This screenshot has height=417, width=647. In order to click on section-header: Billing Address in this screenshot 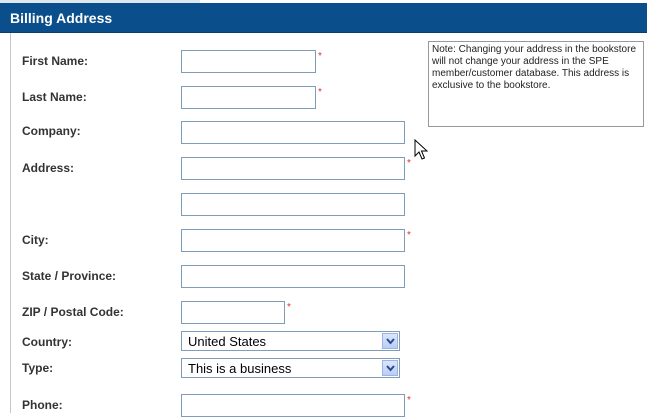, I will do `click(323, 18)`.